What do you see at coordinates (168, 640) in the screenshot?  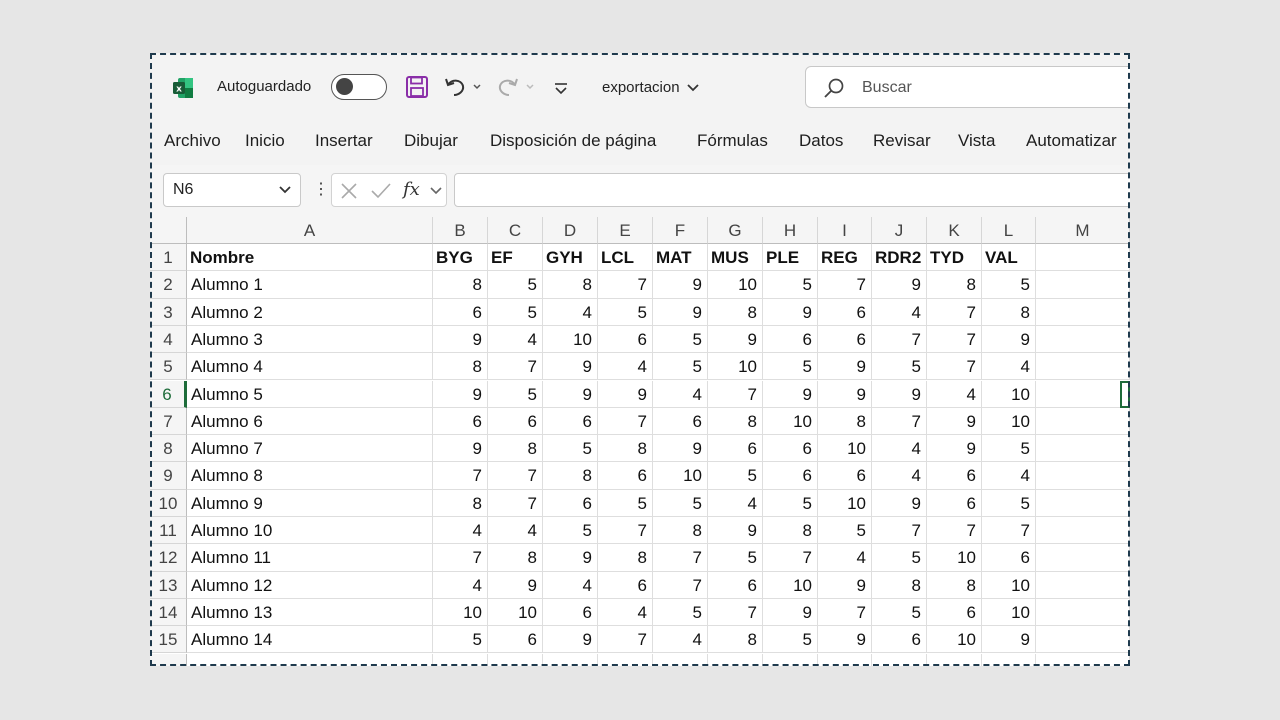 I see `row-header: 15` at bounding box center [168, 640].